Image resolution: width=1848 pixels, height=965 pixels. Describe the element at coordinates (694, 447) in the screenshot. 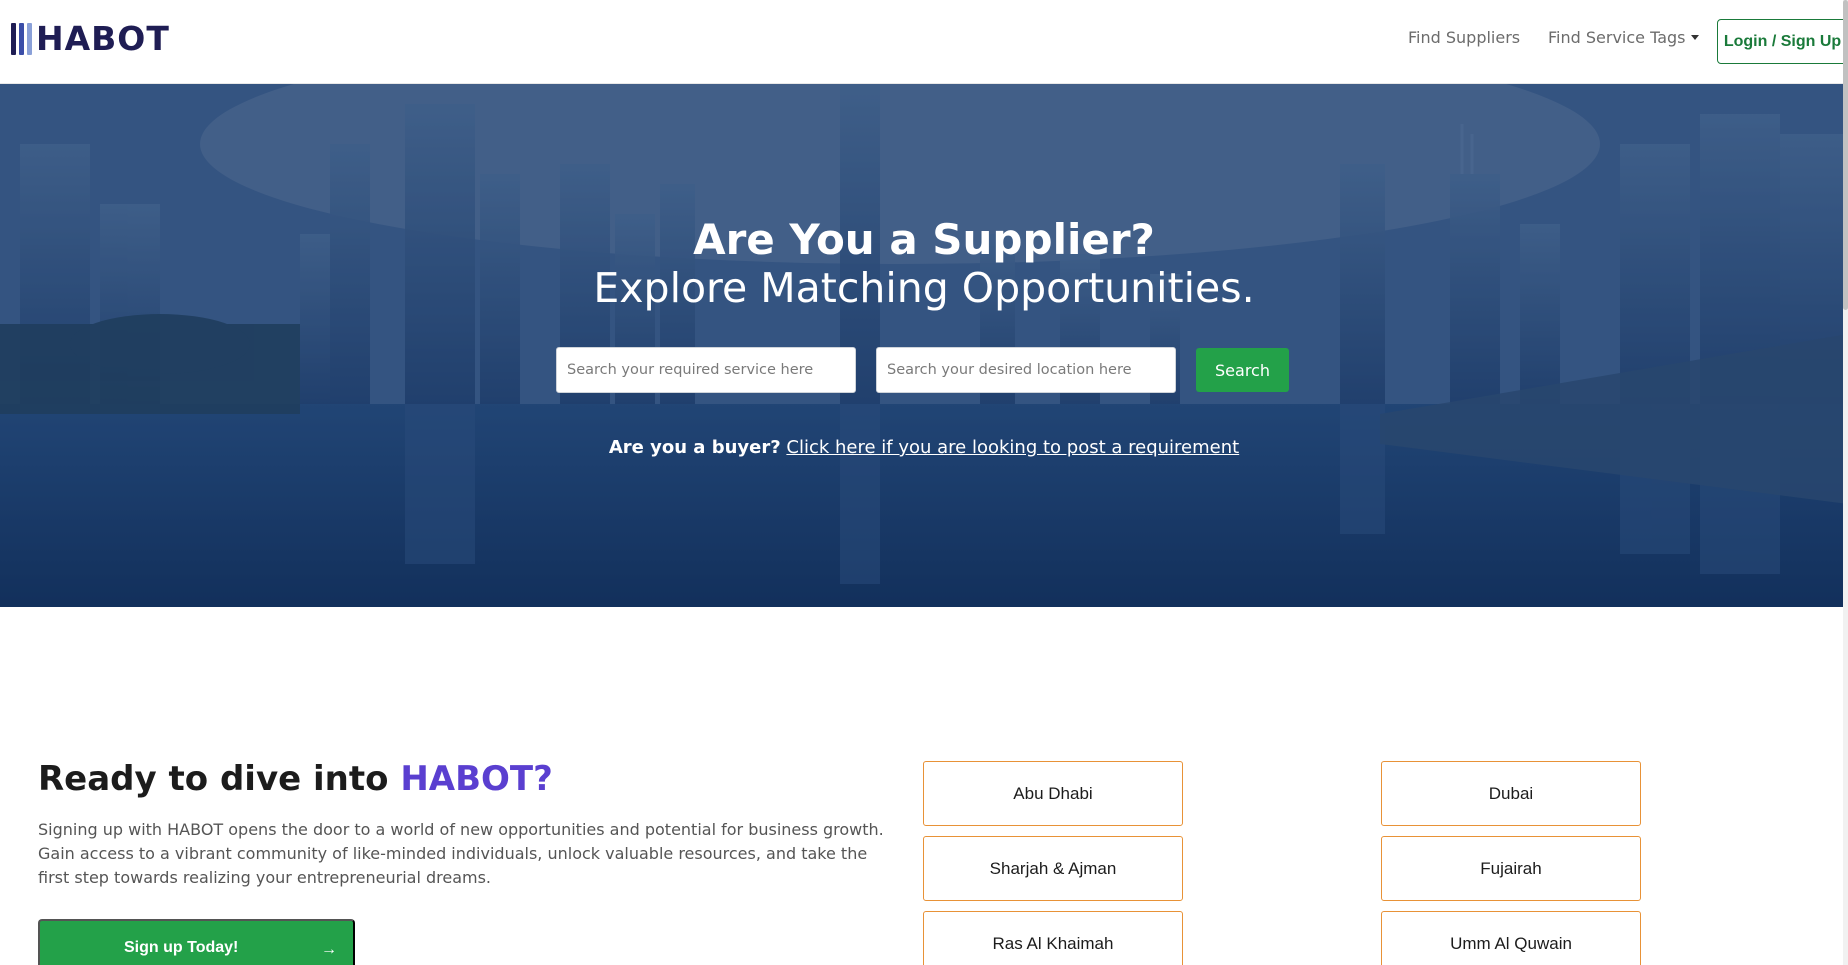

I see `buyer-question: Are you a buyer?` at that location.